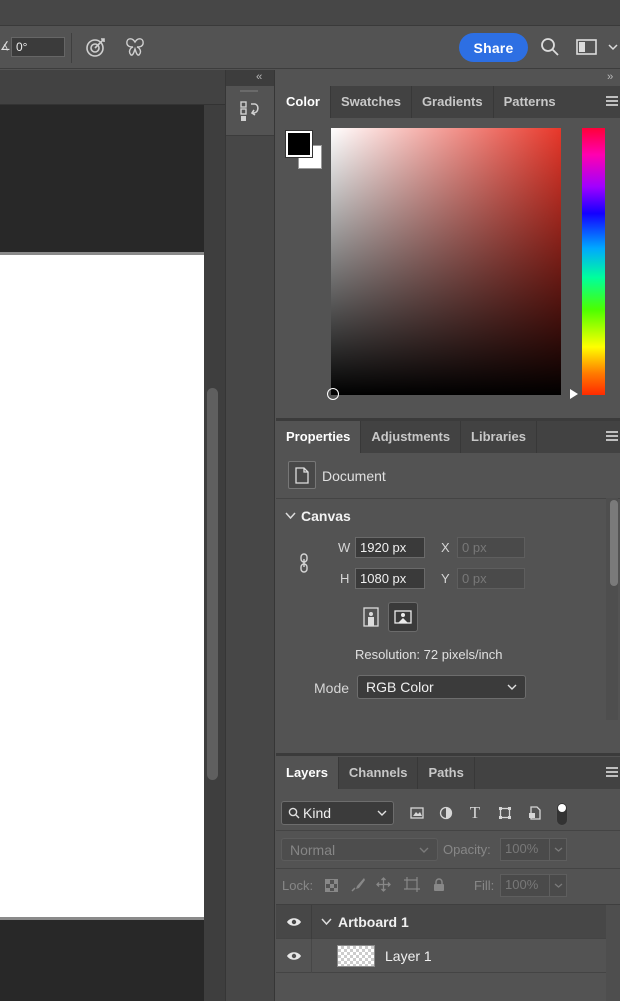 The width and height of the screenshot is (620, 1001). Describe the element at coordinates (612, 101) in the screenshot. I see `color-panel-menu-icon` at that location.